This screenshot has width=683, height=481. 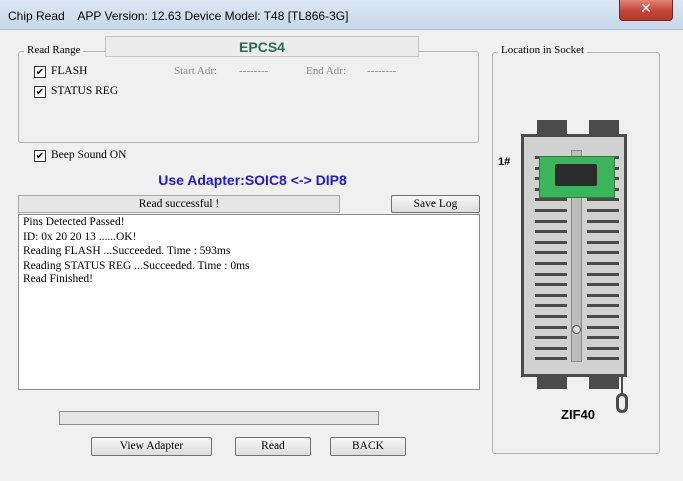 I want to click on start-adr-field: --------, so click(x=254, y=71).